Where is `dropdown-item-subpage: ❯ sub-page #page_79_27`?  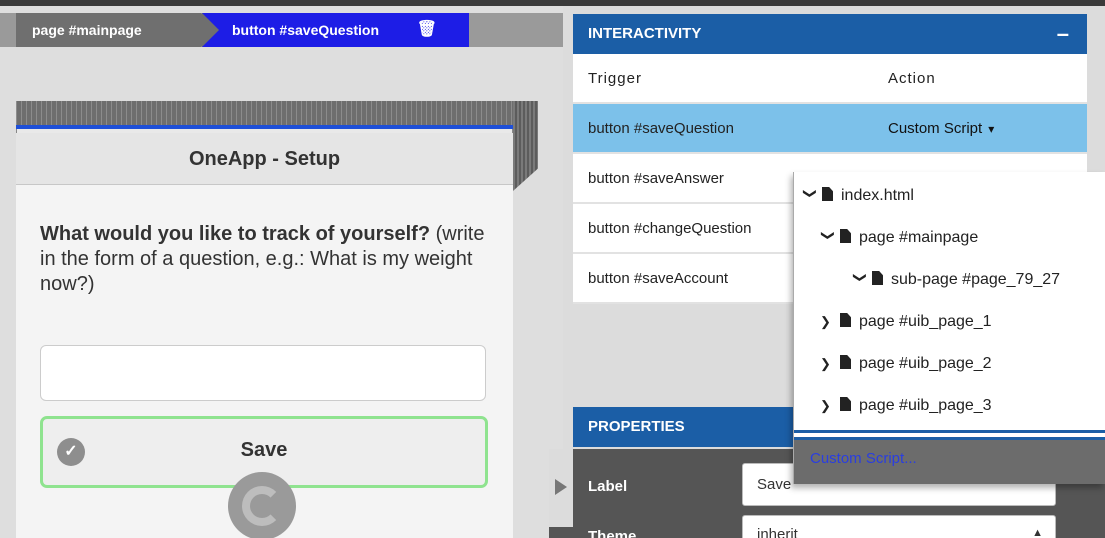
dropdown-item-subpage: ❯ sub-page #page_79_27 is located at coordinates (956, 280).